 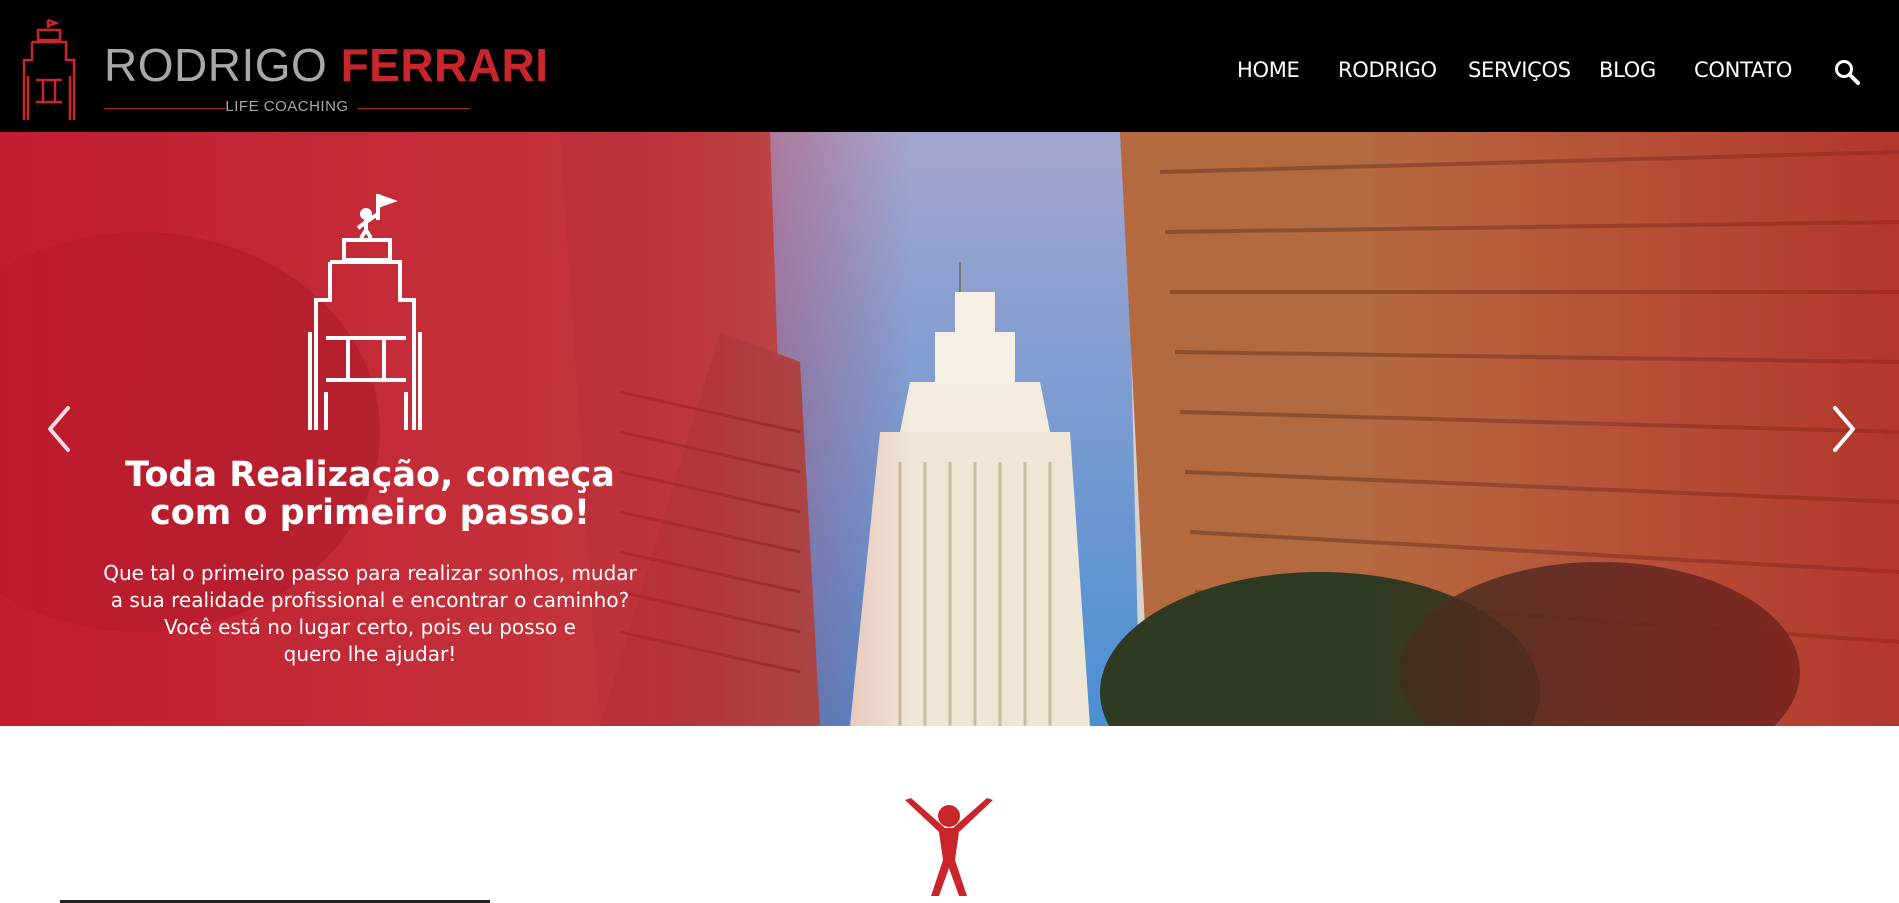 What do you see at coordinates (1843, 429) in the screenshot?
I see `chevron-right-icon` at bounding box center [1843, 429].